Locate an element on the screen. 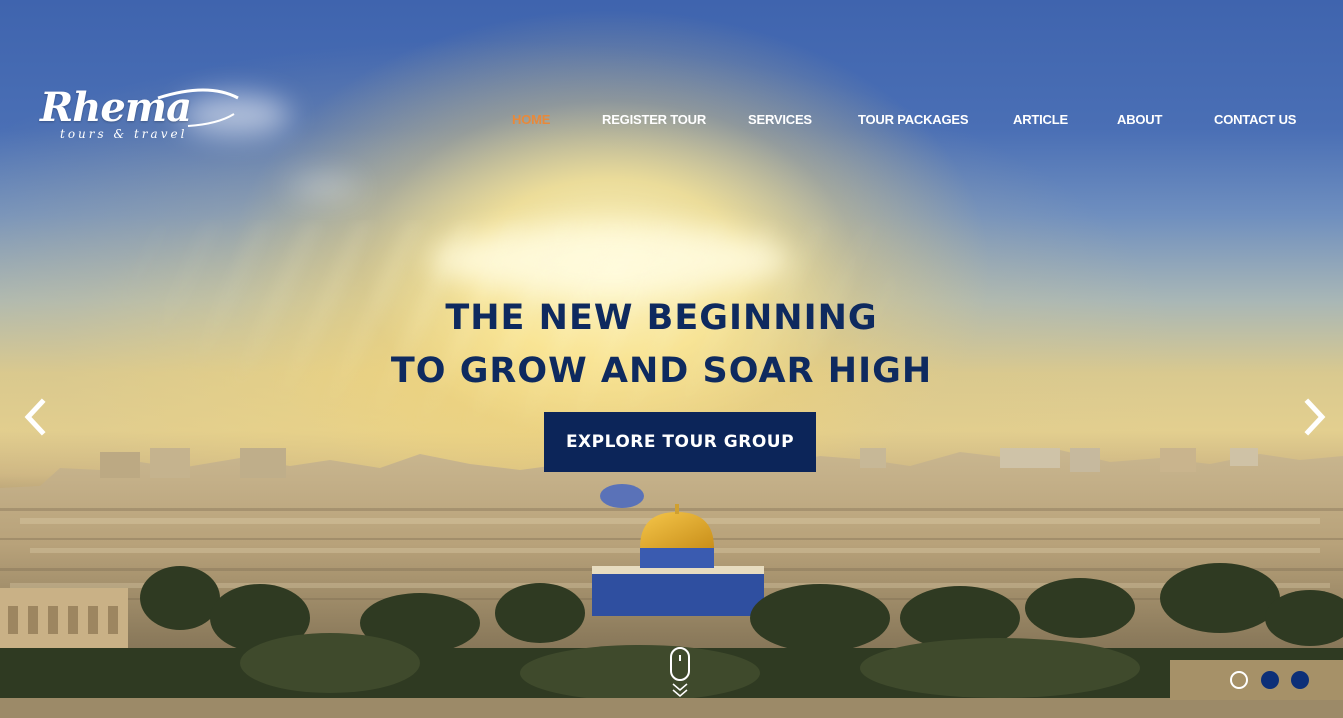 This screenshot has height=718, width=1343. slider-pagination is located at coordinates (1273, 681).